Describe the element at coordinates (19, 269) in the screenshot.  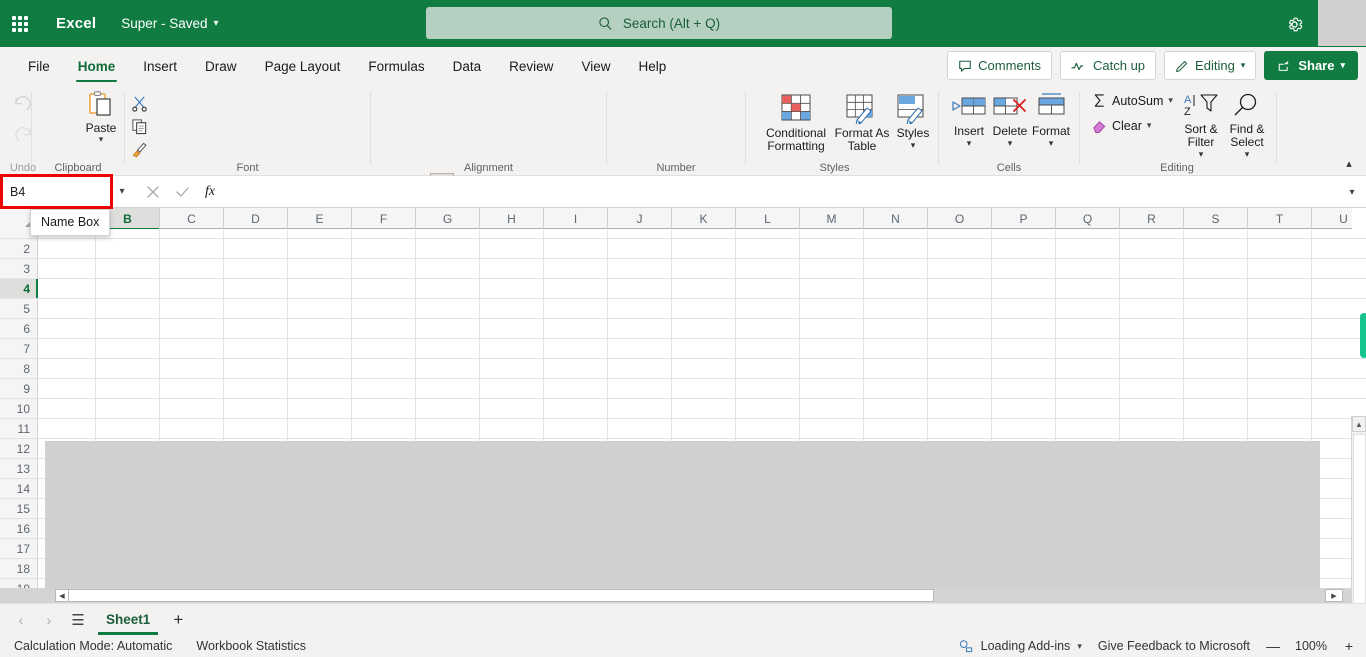
I see `row-header-3: 3` at that location.